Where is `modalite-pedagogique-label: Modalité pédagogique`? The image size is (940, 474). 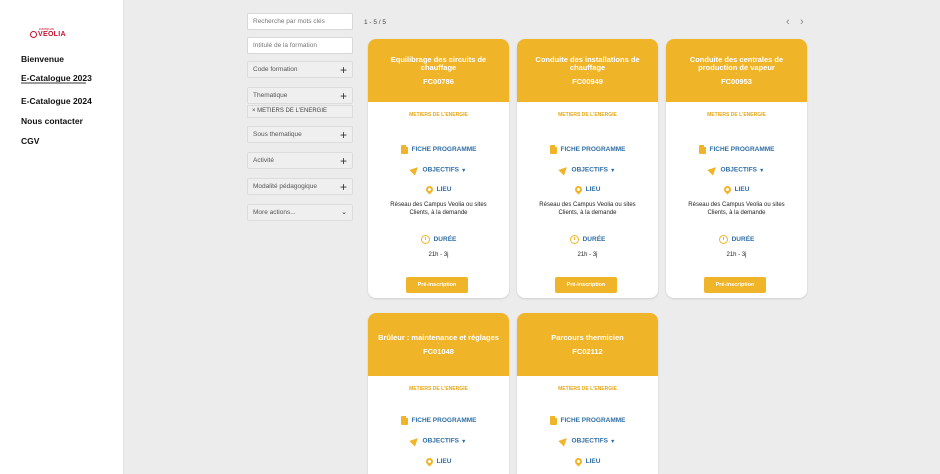
modalite-pedagogique-label: Modalité pédagogique is located at coordinates (285, 186).